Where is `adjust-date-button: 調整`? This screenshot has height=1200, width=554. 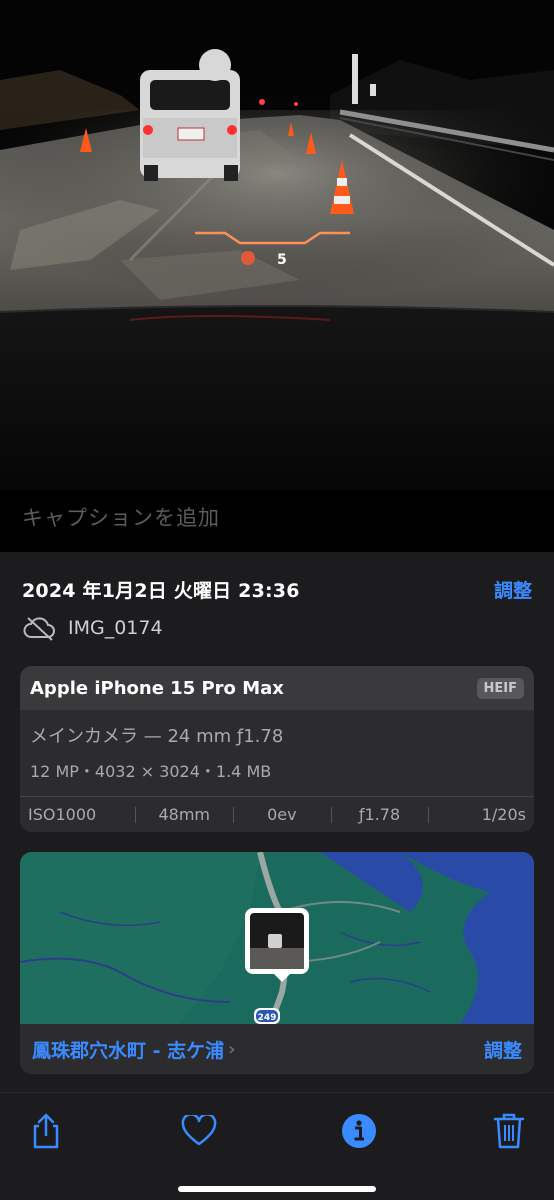
adjust-date-button: 調整 is located at coordinates (513, 589).